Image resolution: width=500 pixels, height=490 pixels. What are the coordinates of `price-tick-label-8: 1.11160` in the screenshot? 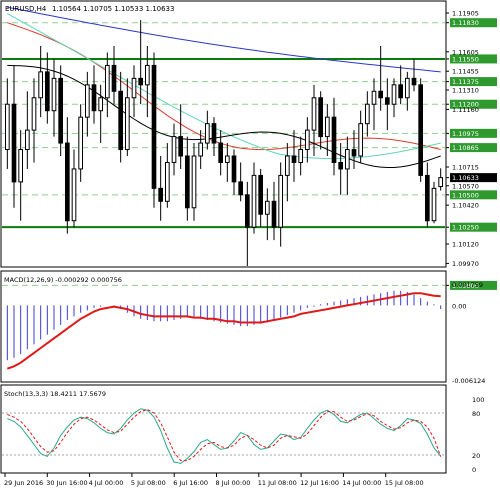 It's located at (465, 110).